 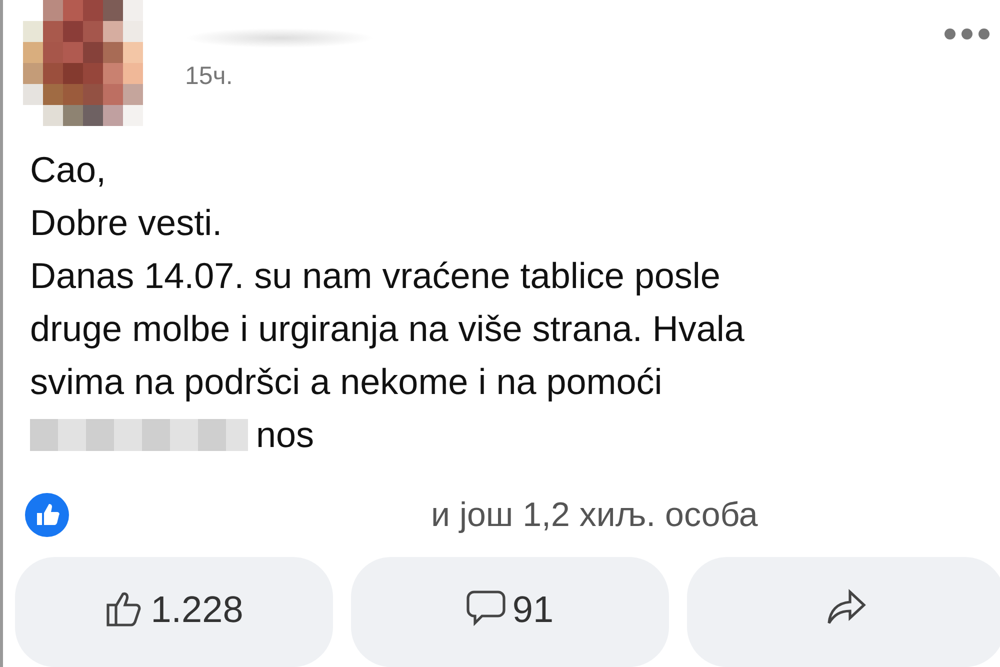 What do you see at coordinates (594, 515) in the screenshot?
I see `reactions-summary: и још 1,2 хиљ. особа` at bounding box center [594, 515].